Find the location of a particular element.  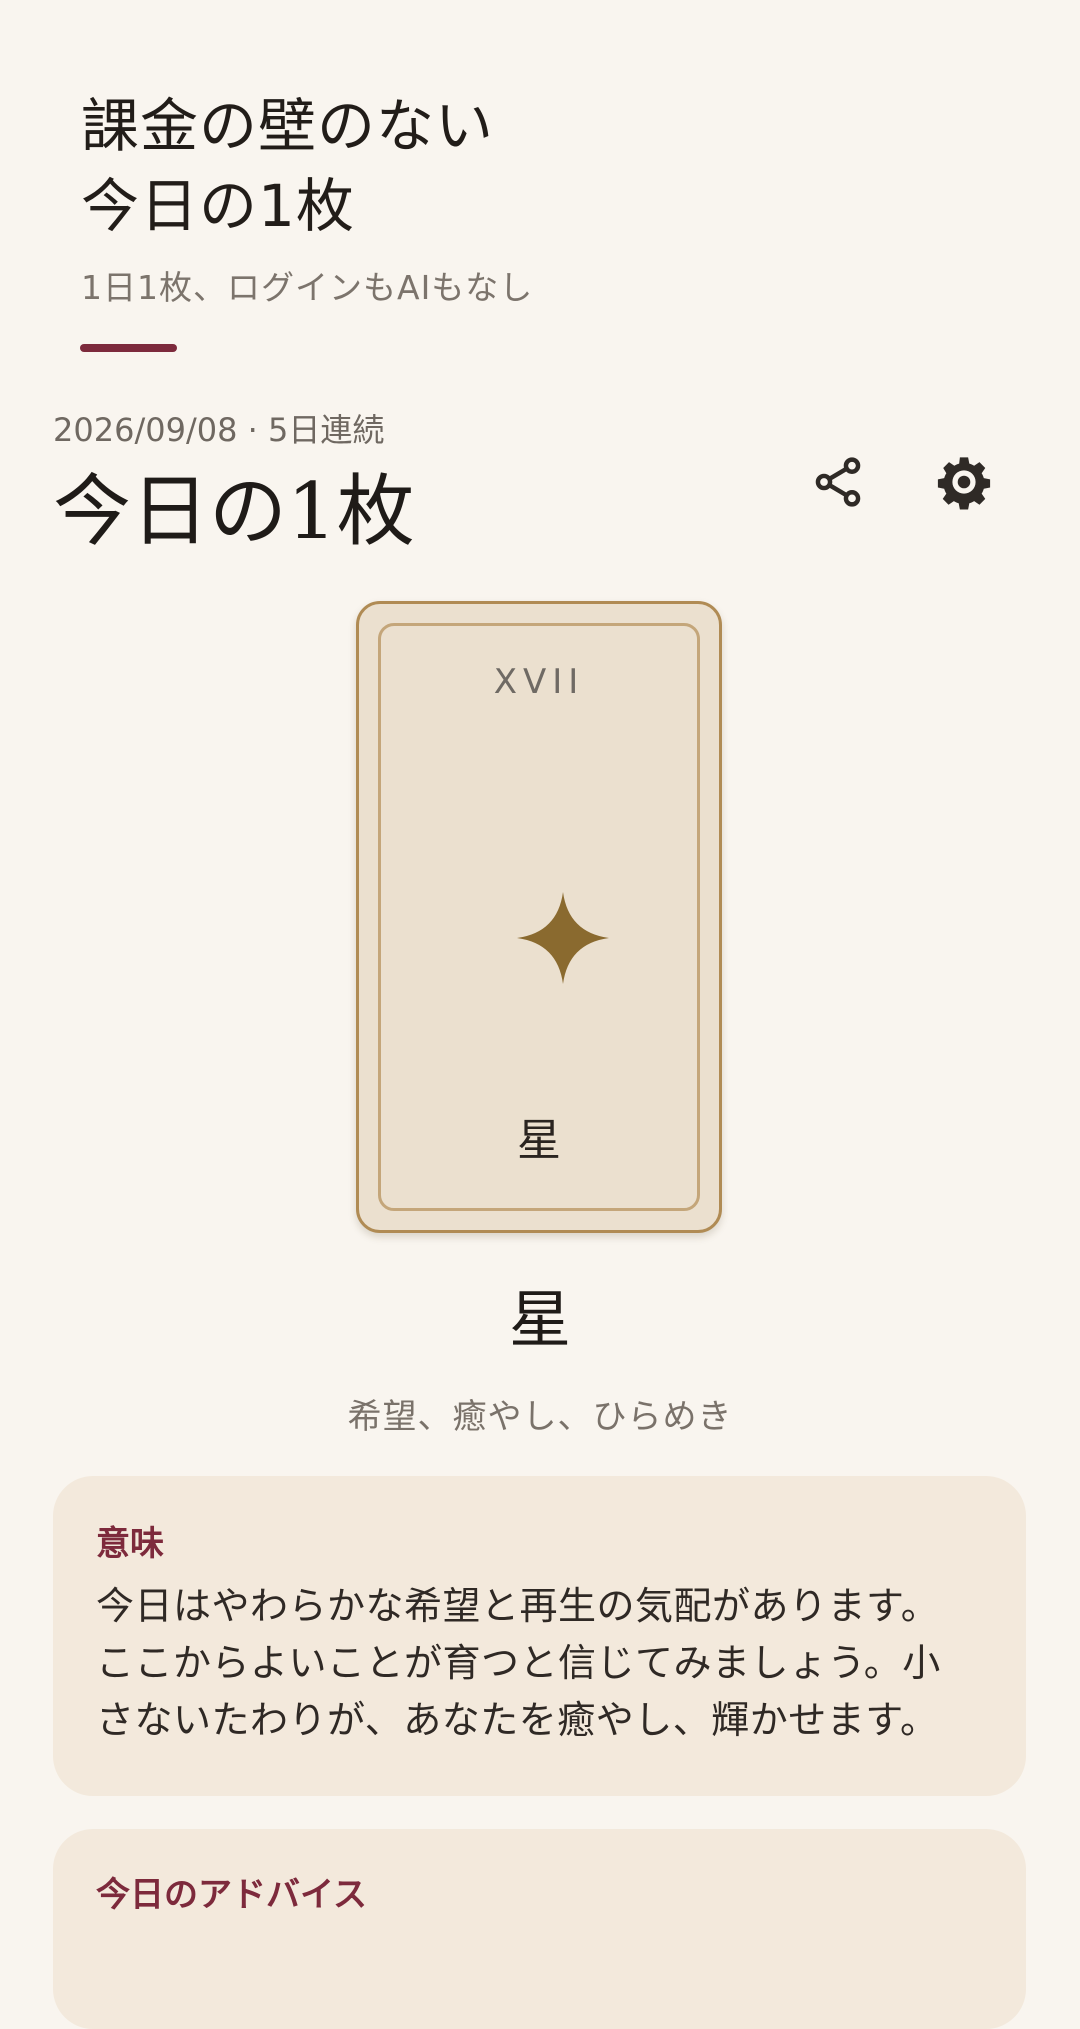

tarot-card: XVII 星 is located at coordinates (539, 917).